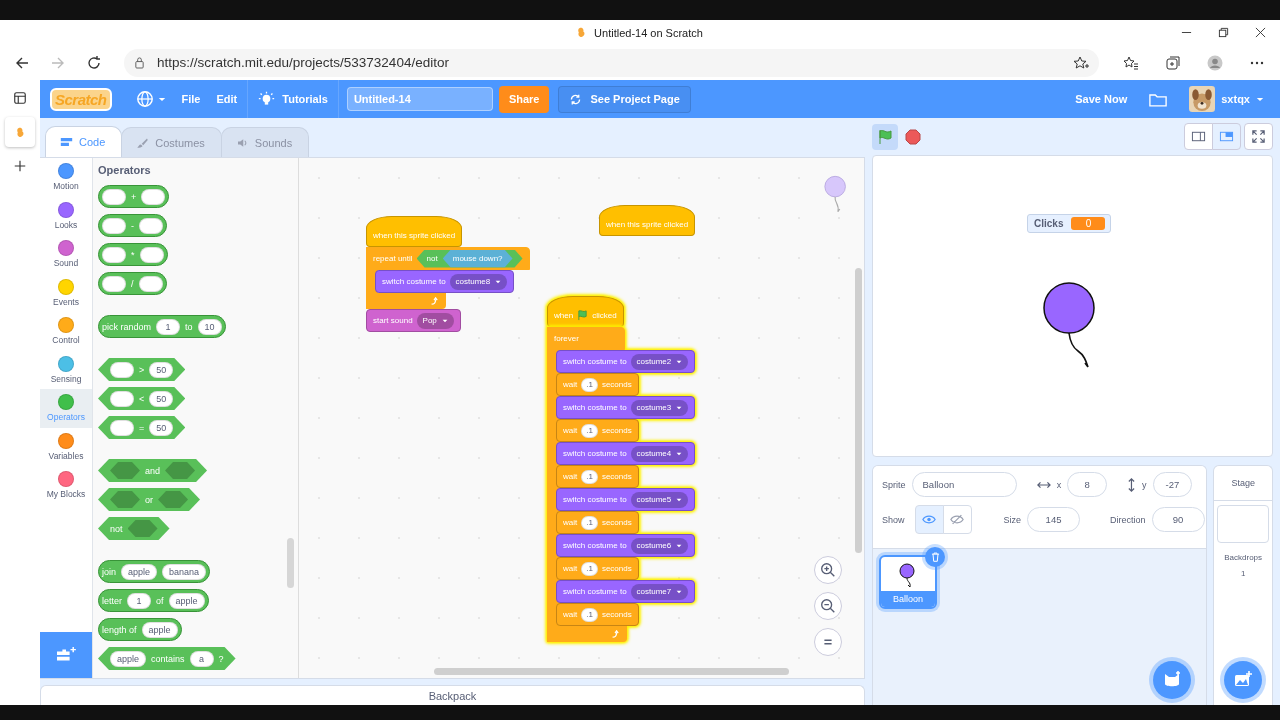 The image size is (1280, 720). I want to click on backdrop-thumbnail, so click(1243, 524).